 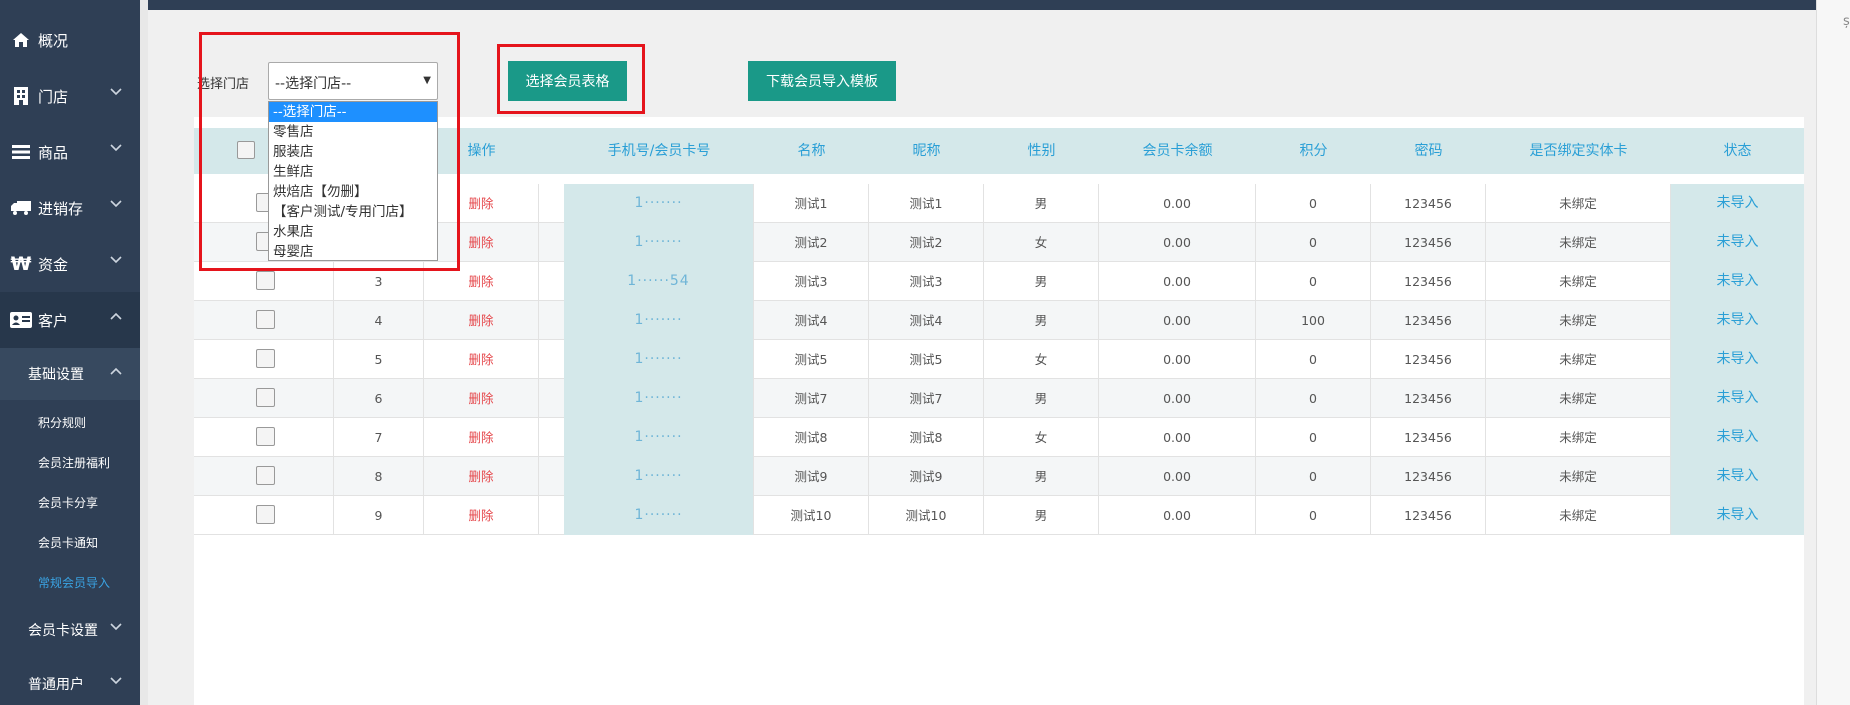 What do you see at coordinates (1177, 151) in the screenshot?
I see `col-balance: 会员卡余额` at bounding box center [1177, 151].